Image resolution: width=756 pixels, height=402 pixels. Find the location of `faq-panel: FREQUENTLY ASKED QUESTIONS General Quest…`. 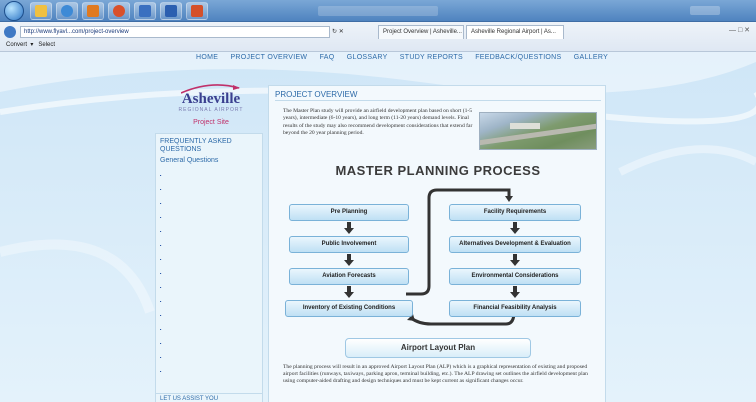

faq-panel: FREQUENTLY ASKED QUESTIONS General Quest… is located at coordinates (209, 264).